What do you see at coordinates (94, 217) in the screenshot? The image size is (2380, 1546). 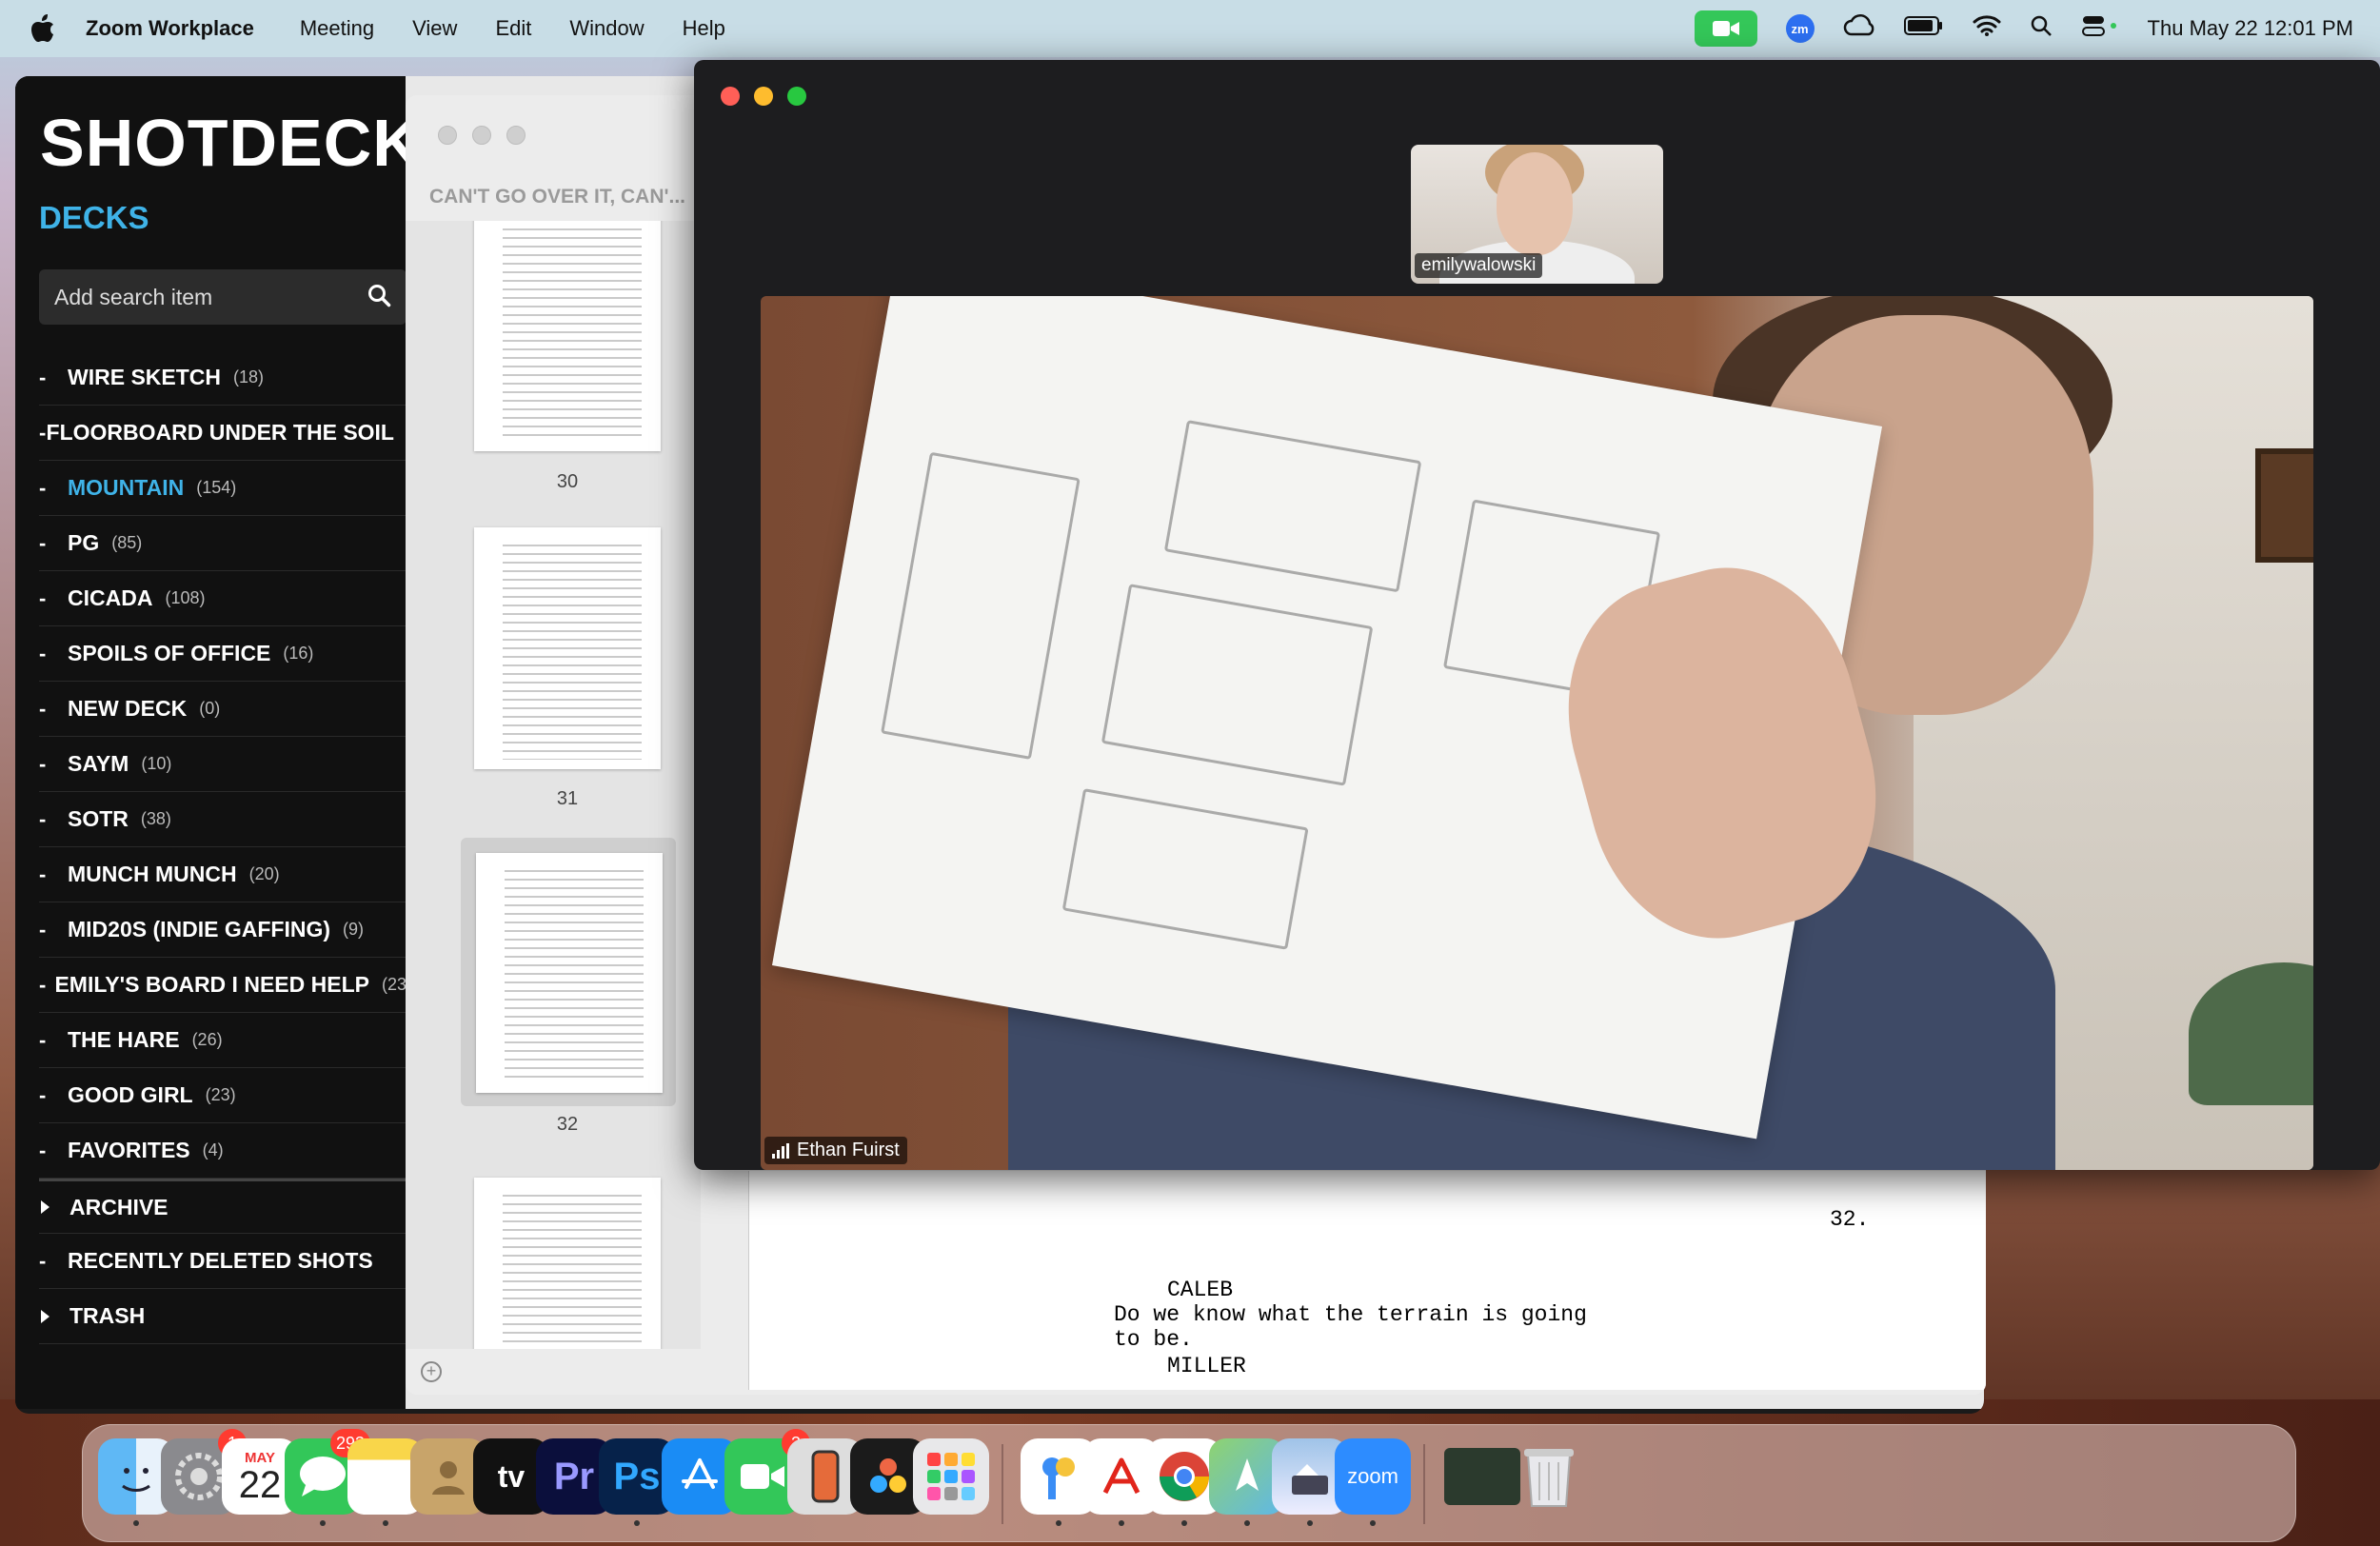 I see `decks-heading: DECKS` at bounding box center [94, 217].